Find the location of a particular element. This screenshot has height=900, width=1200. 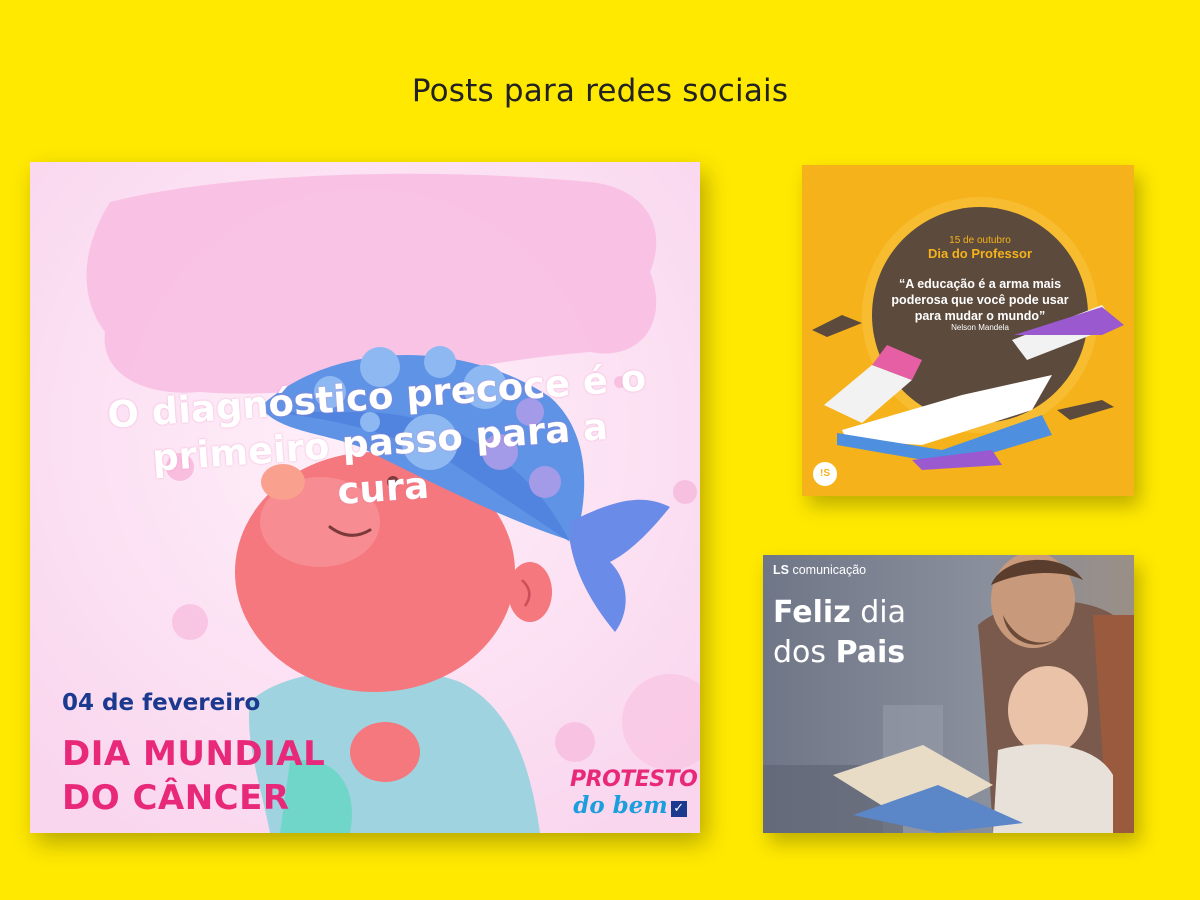

headline-rest1: dia is located at coordinates (878, 612).